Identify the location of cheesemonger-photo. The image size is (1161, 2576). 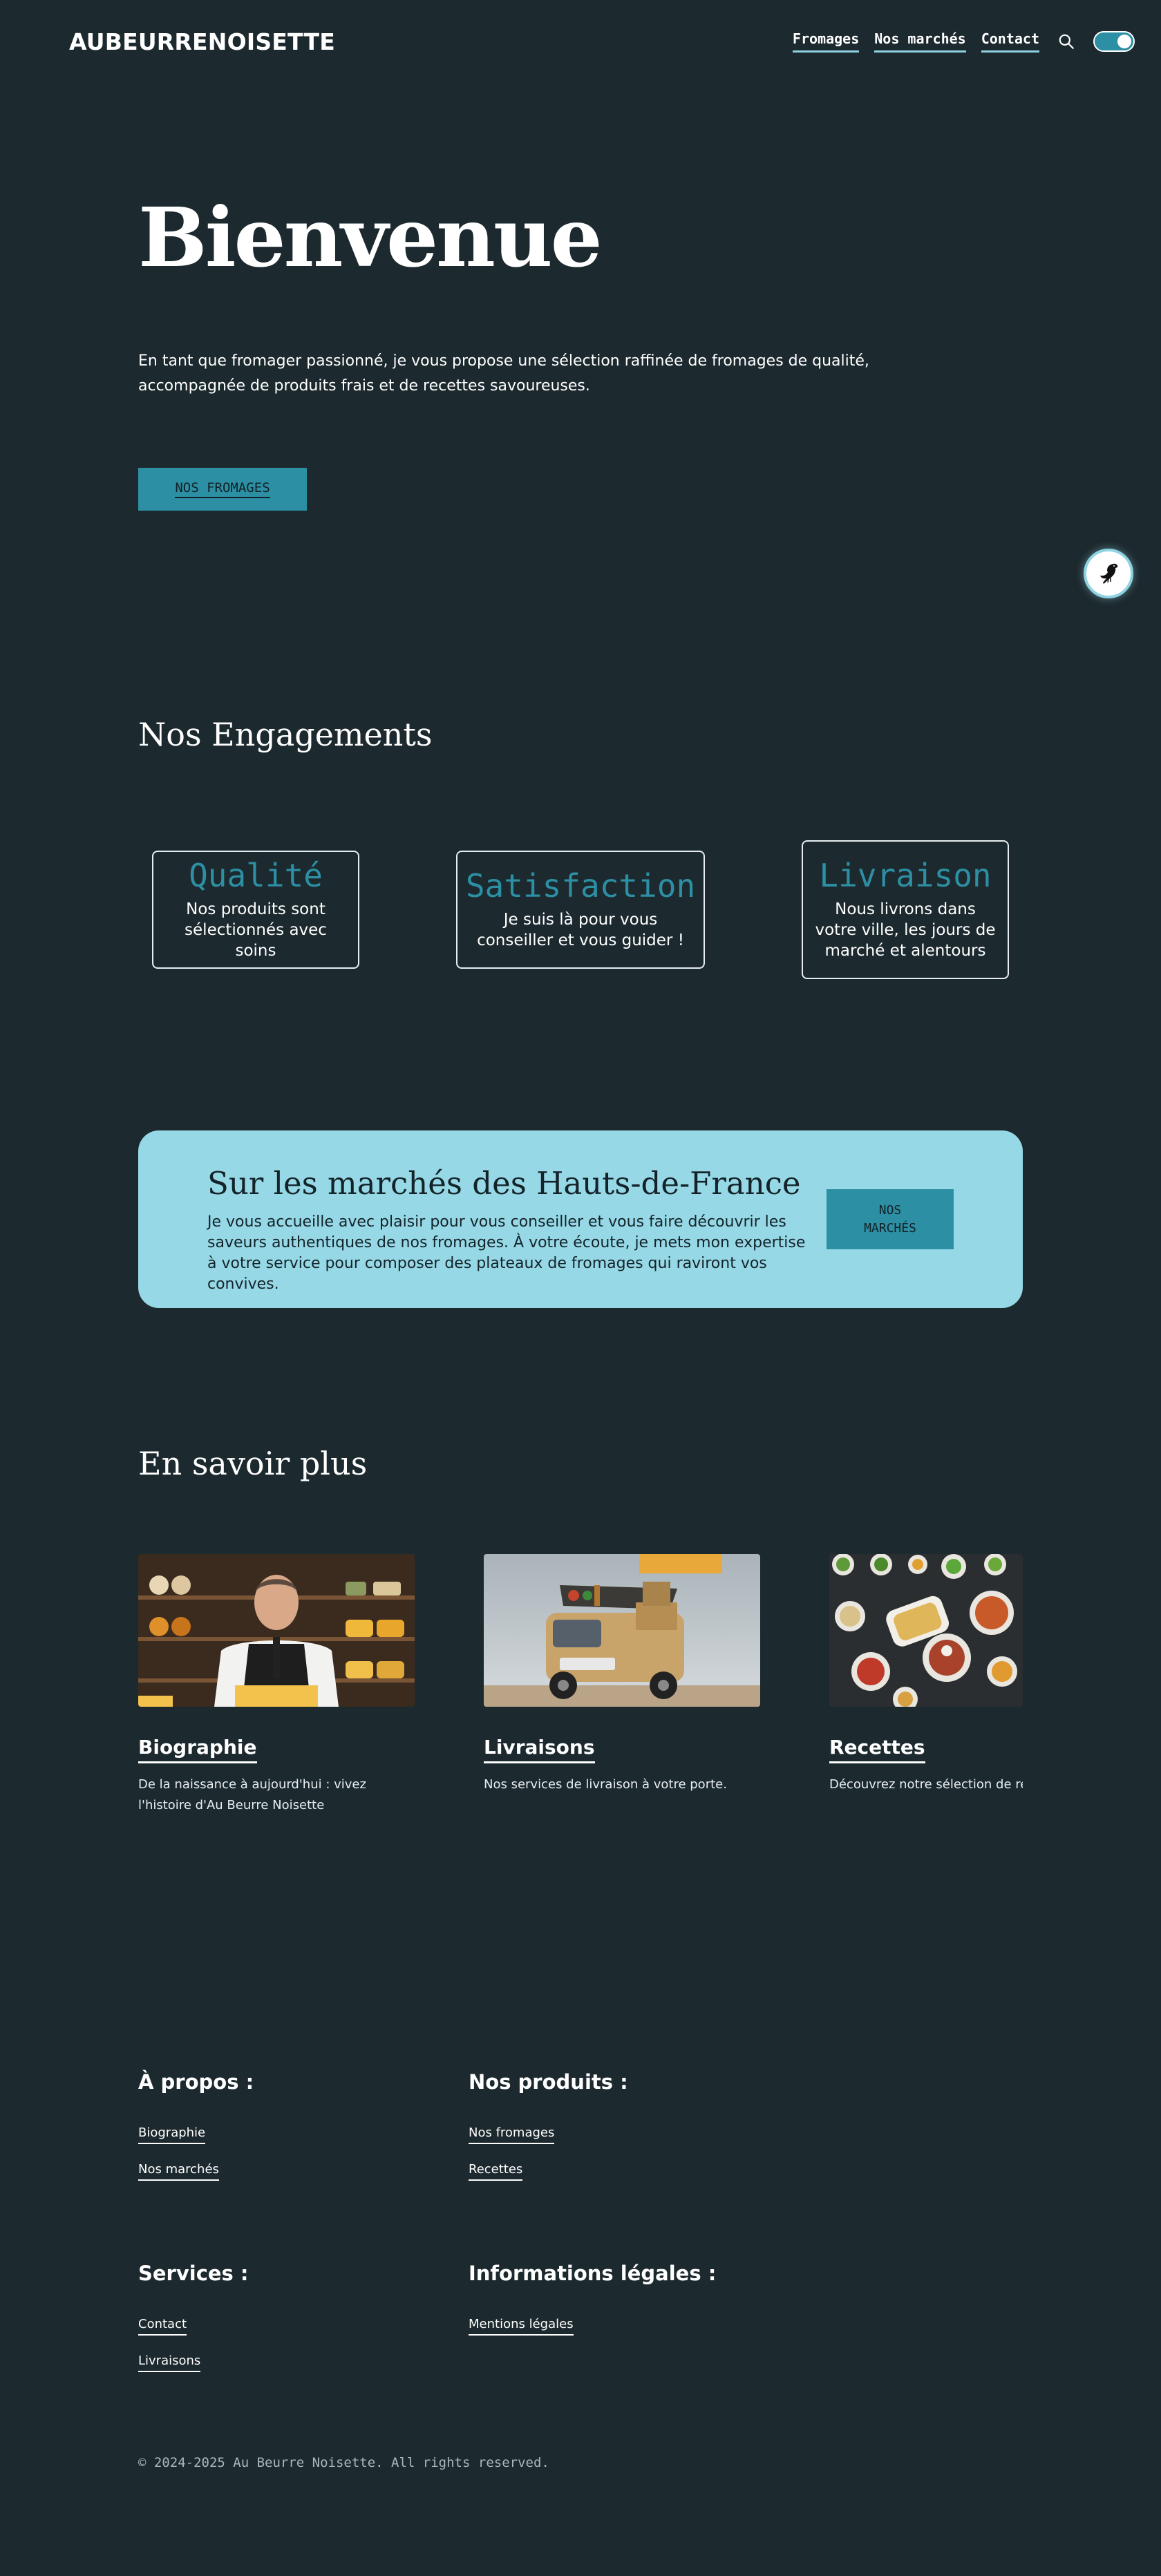
(276, 1630).